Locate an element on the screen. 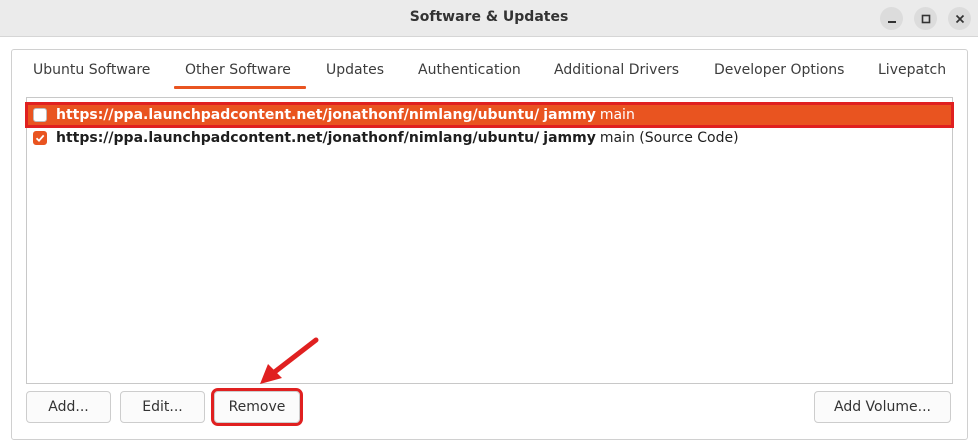 The image size is (978, 442). source-checkbox-checked is located at coordinates (40, 138).